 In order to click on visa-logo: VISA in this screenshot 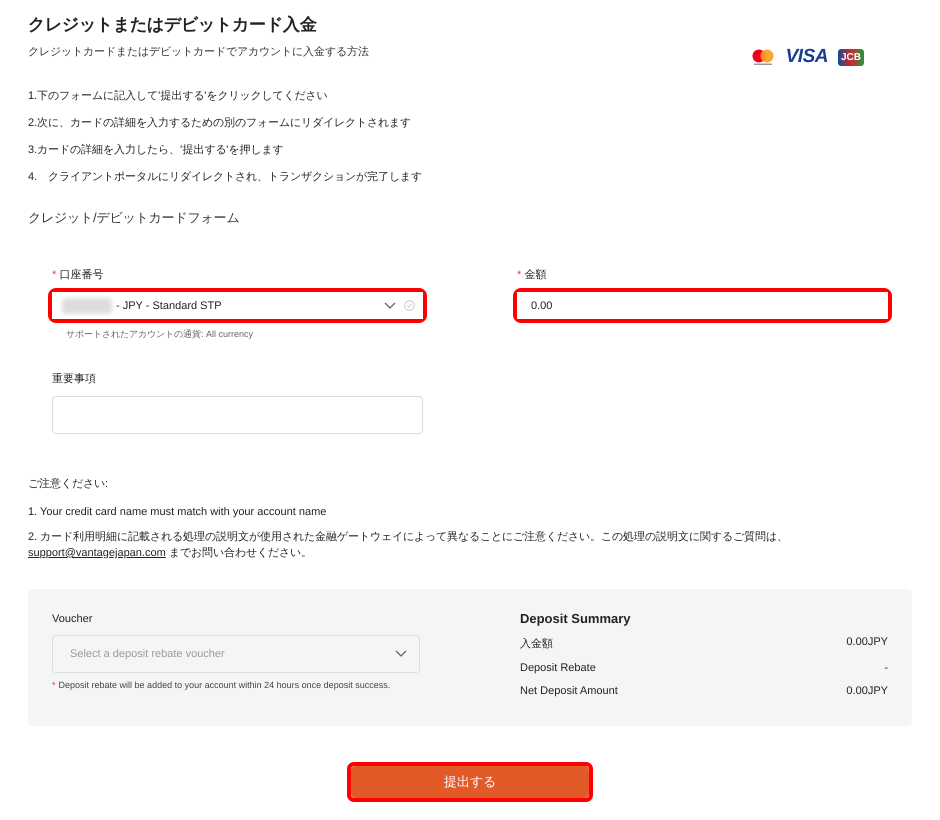, I will do `click(807, 57)`.